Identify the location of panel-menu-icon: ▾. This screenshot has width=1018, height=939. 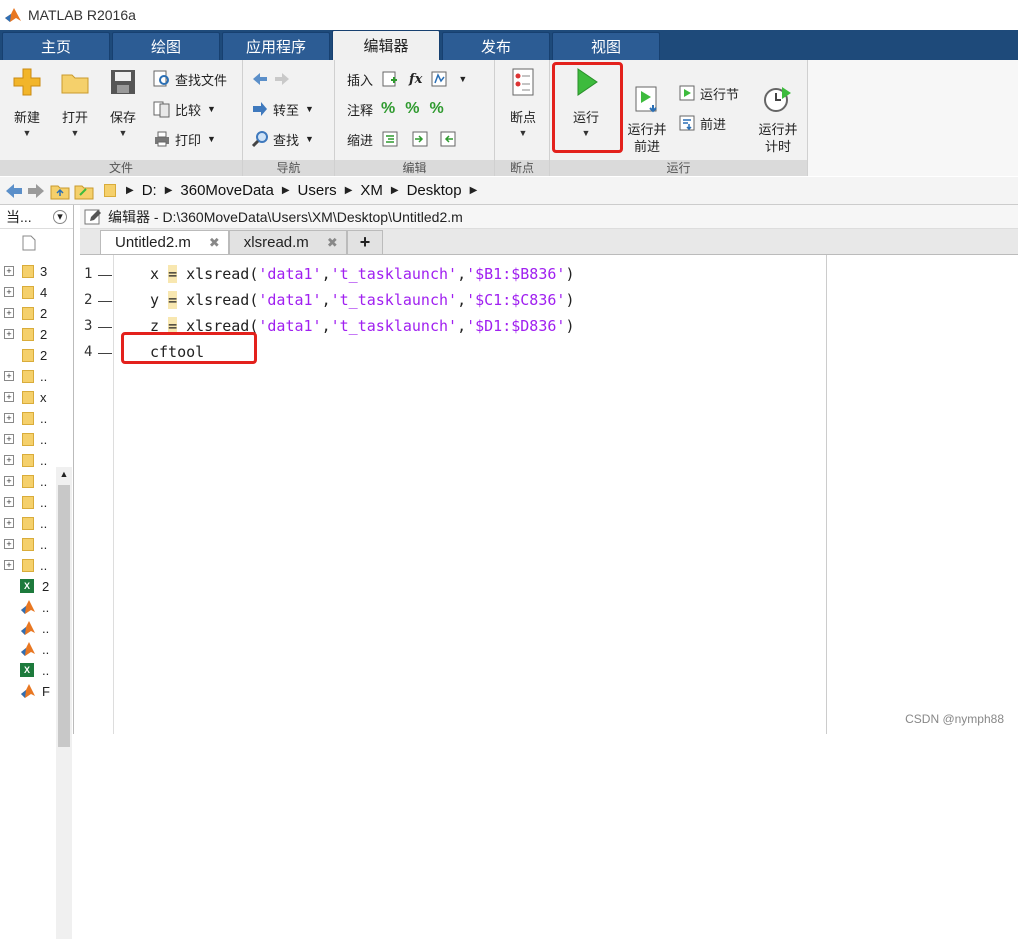
(60, 217).